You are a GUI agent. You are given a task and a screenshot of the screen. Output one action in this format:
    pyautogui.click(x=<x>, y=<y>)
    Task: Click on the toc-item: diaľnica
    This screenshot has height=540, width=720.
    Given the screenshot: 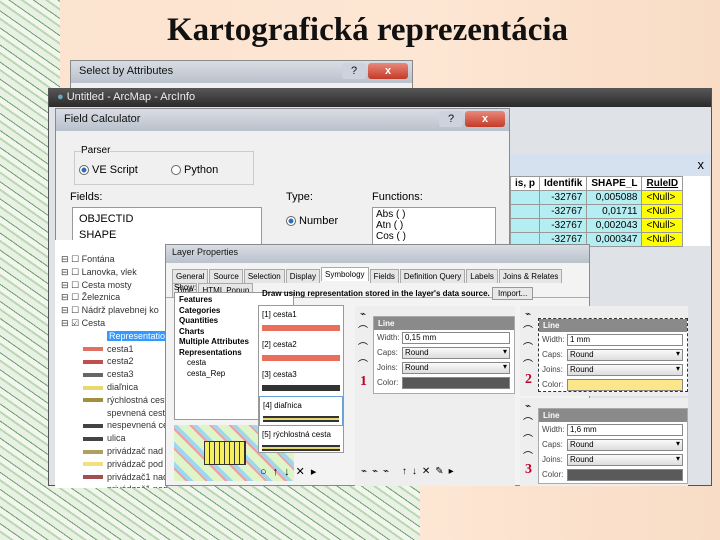 What is the action you would take?
    pyautogui.click(x=114, y=388)
    